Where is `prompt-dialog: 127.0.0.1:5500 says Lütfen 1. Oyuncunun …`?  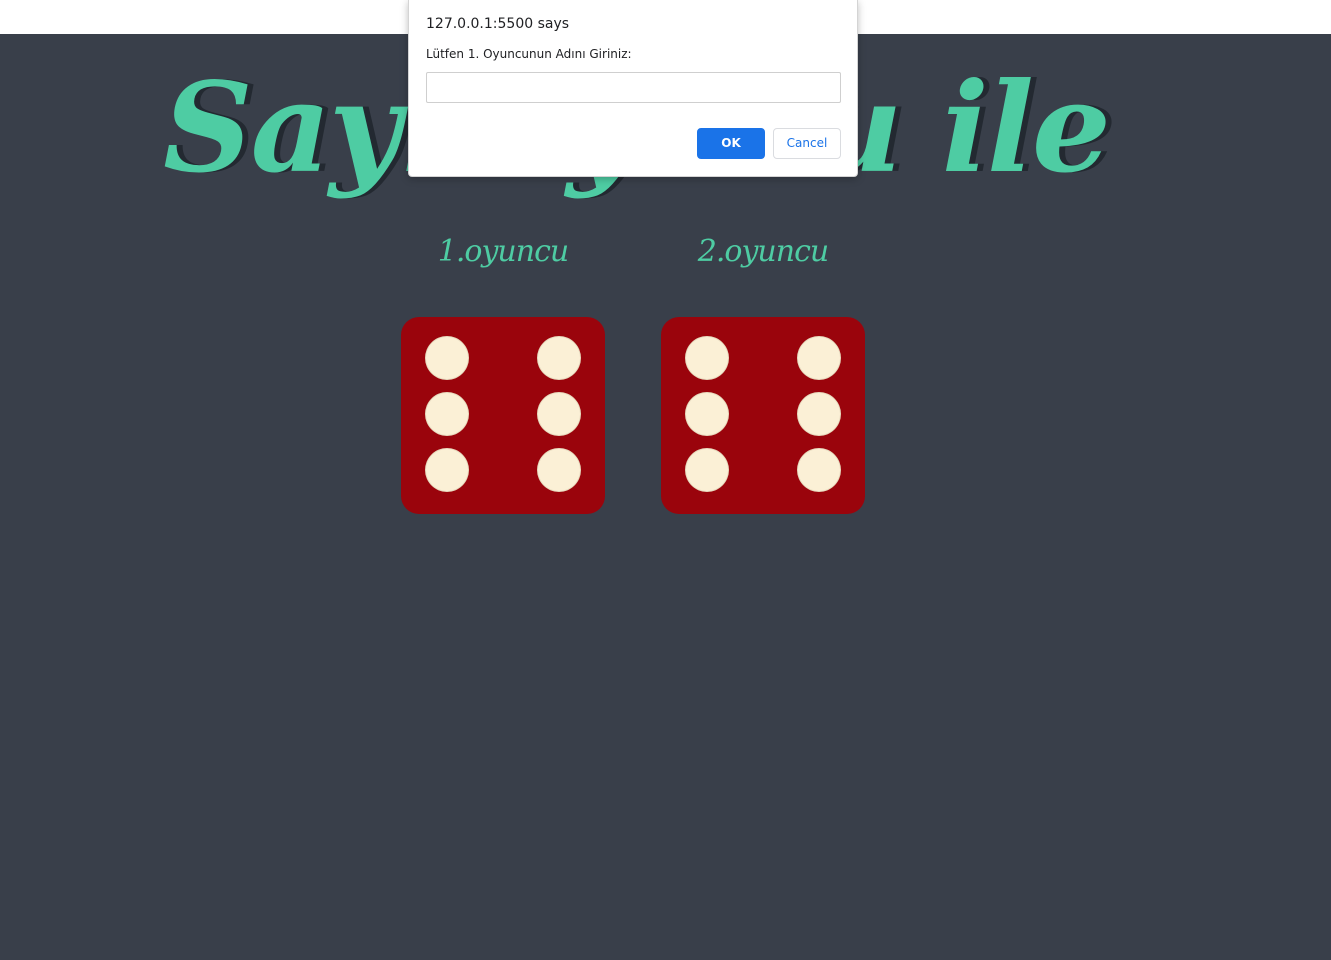 prompt-dialog: 127.0.0.1:5500 says Lütfen 1. Oyuncunun … is located at coordinates (633, 88).